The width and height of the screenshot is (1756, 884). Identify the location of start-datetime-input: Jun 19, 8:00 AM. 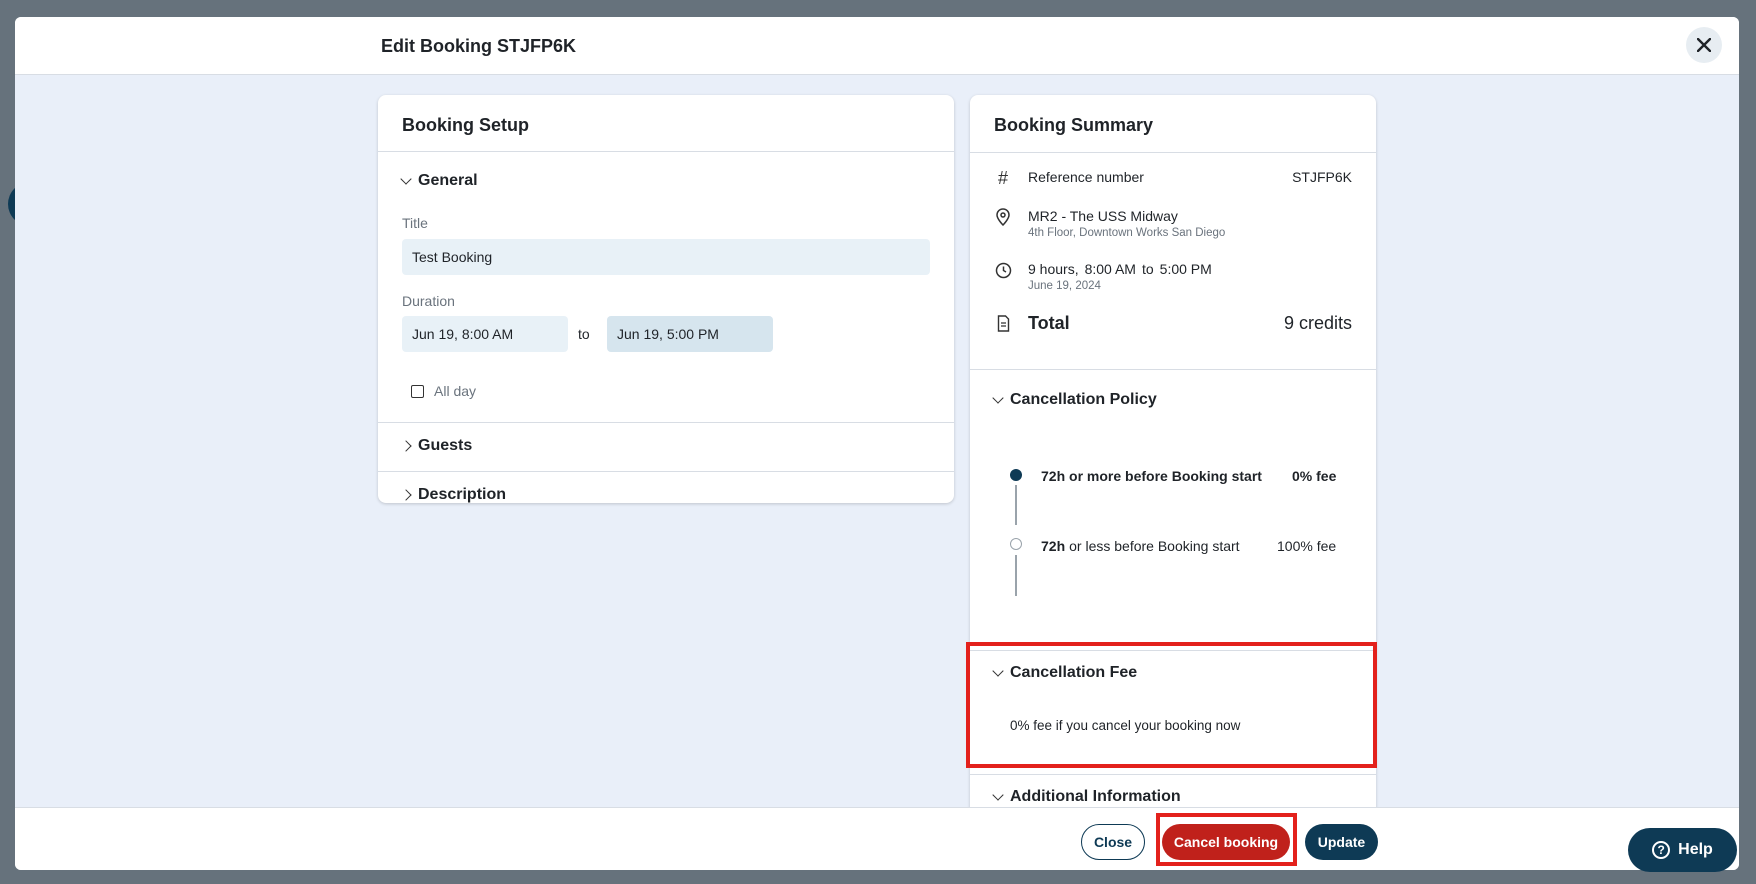
(485, 334).